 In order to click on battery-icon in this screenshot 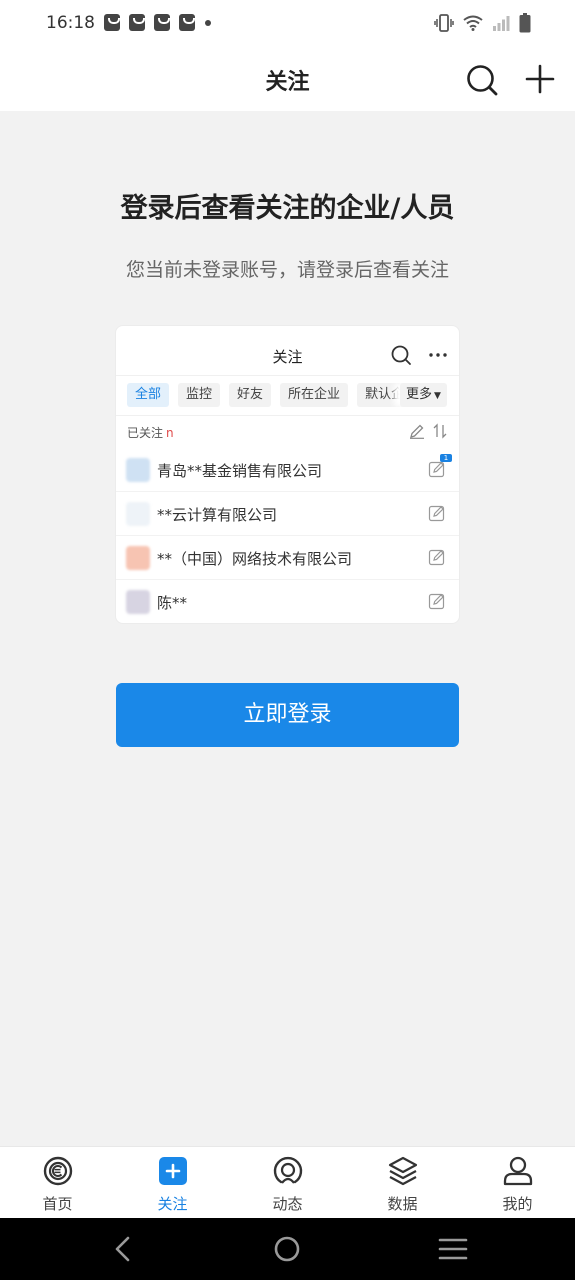, I will do `click(525, 23)`.